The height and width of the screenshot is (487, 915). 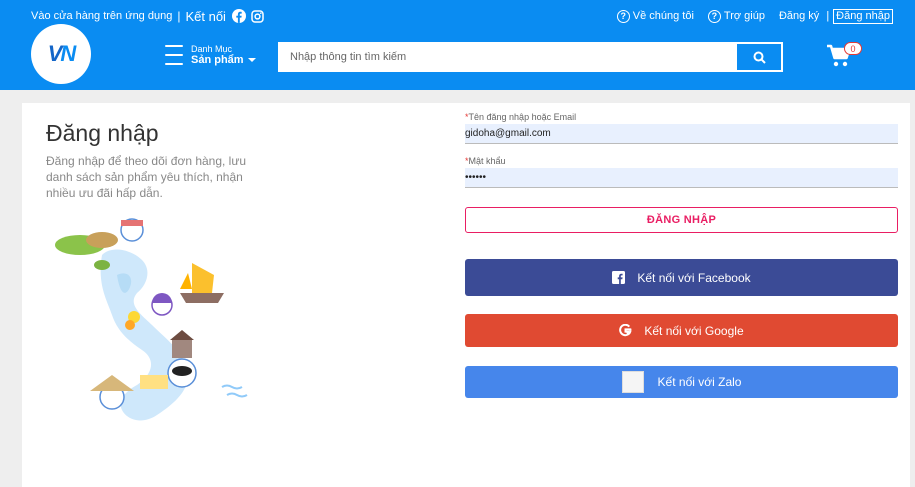 I want to click on facebook-connect-button: Kết nối với Facebook, so click(x=681, y=277).